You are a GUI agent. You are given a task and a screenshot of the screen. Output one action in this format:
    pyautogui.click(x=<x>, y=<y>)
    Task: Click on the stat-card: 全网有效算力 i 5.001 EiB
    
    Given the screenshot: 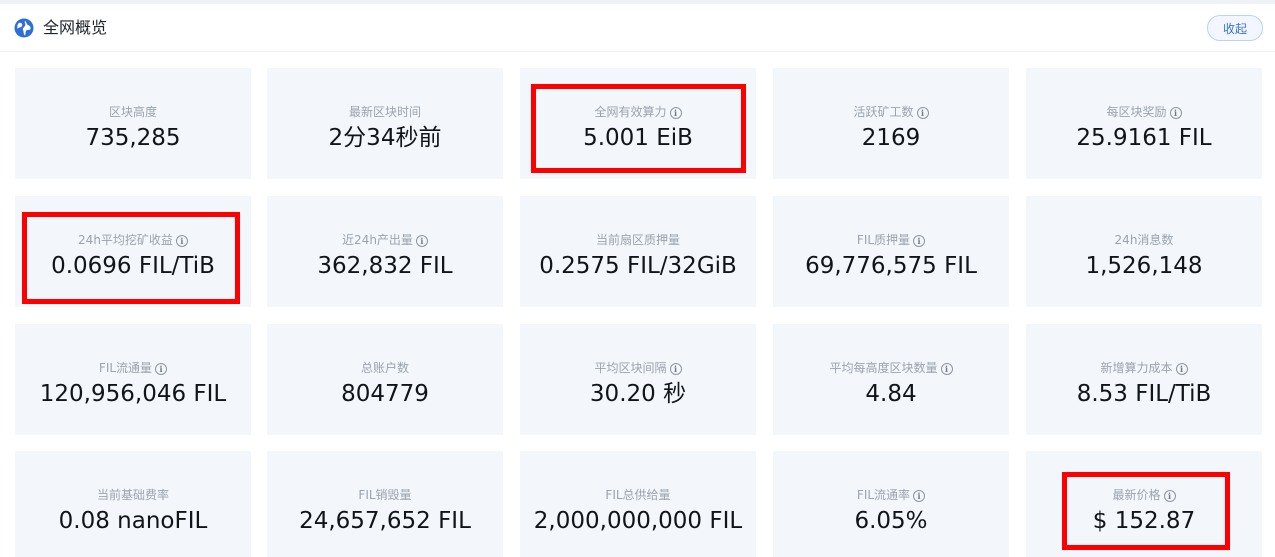 What is the action you would take?
    pyautogui.click(x=638, y=123)
    